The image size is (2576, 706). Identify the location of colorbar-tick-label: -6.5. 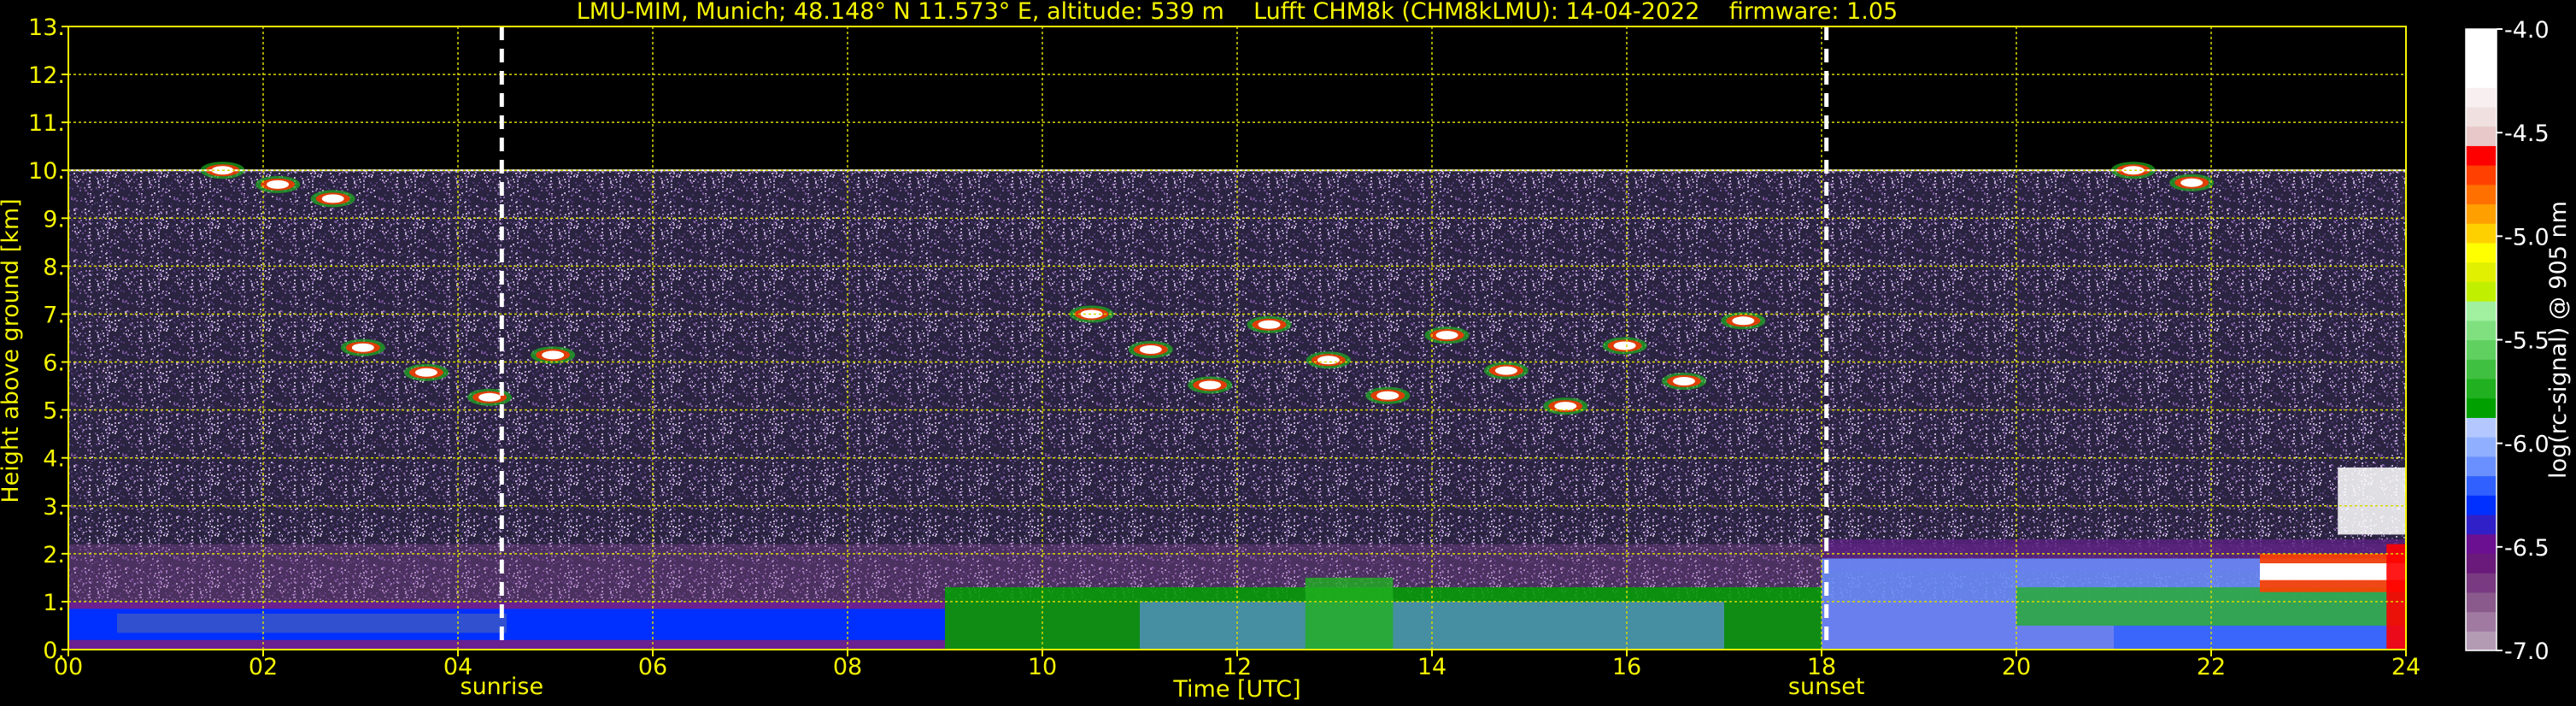
(2527, 548).